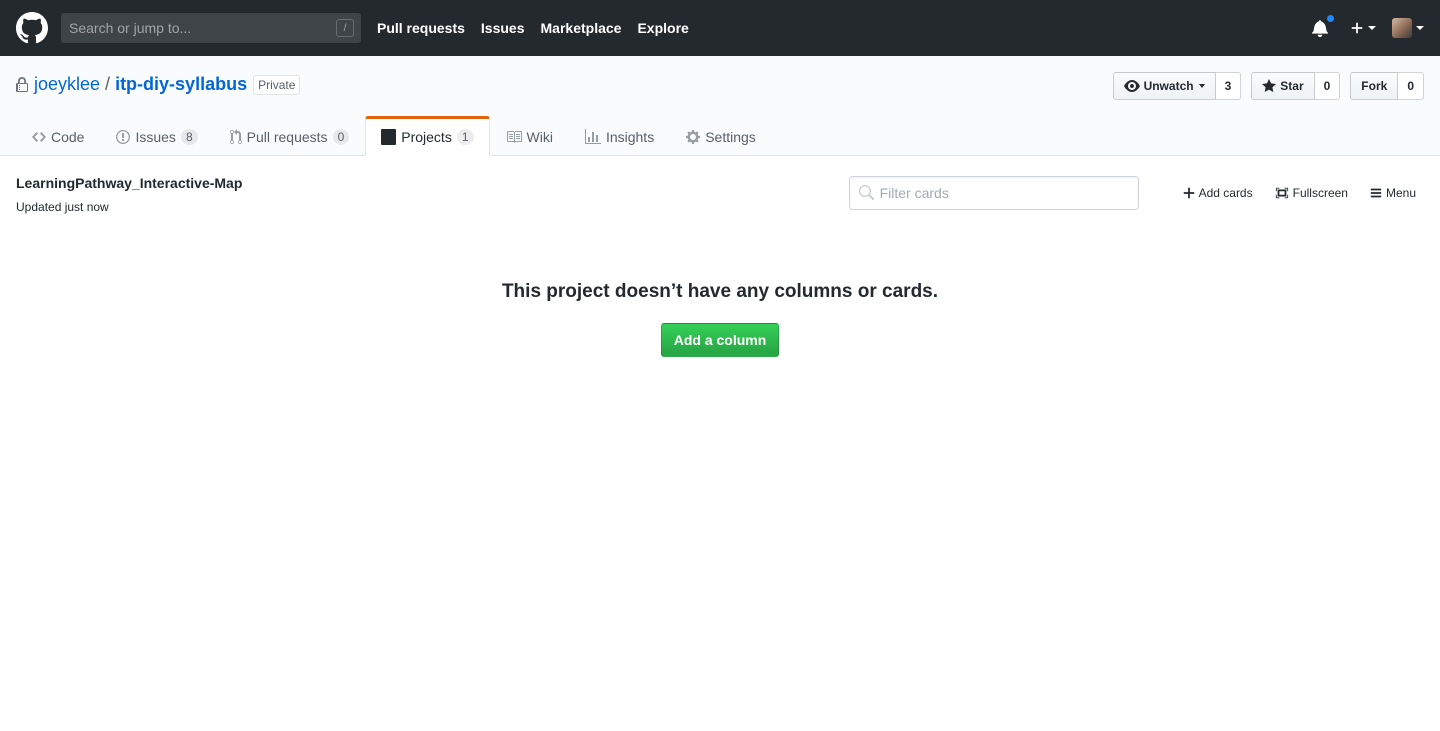  Describe the element at coordinates (1376, 193) in the screenshot. I see `hamburger-icon` at that location.